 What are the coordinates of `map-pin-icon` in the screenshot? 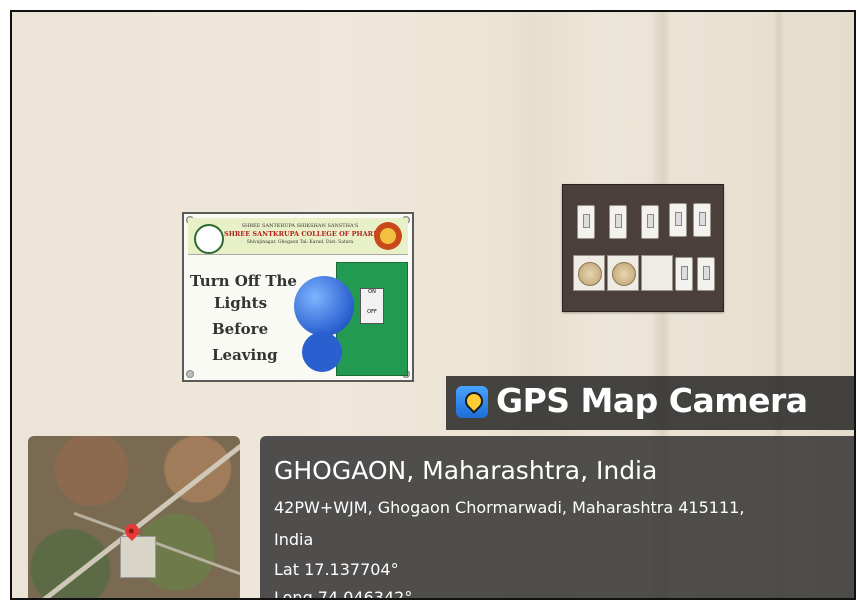 It's located at (472, 402).